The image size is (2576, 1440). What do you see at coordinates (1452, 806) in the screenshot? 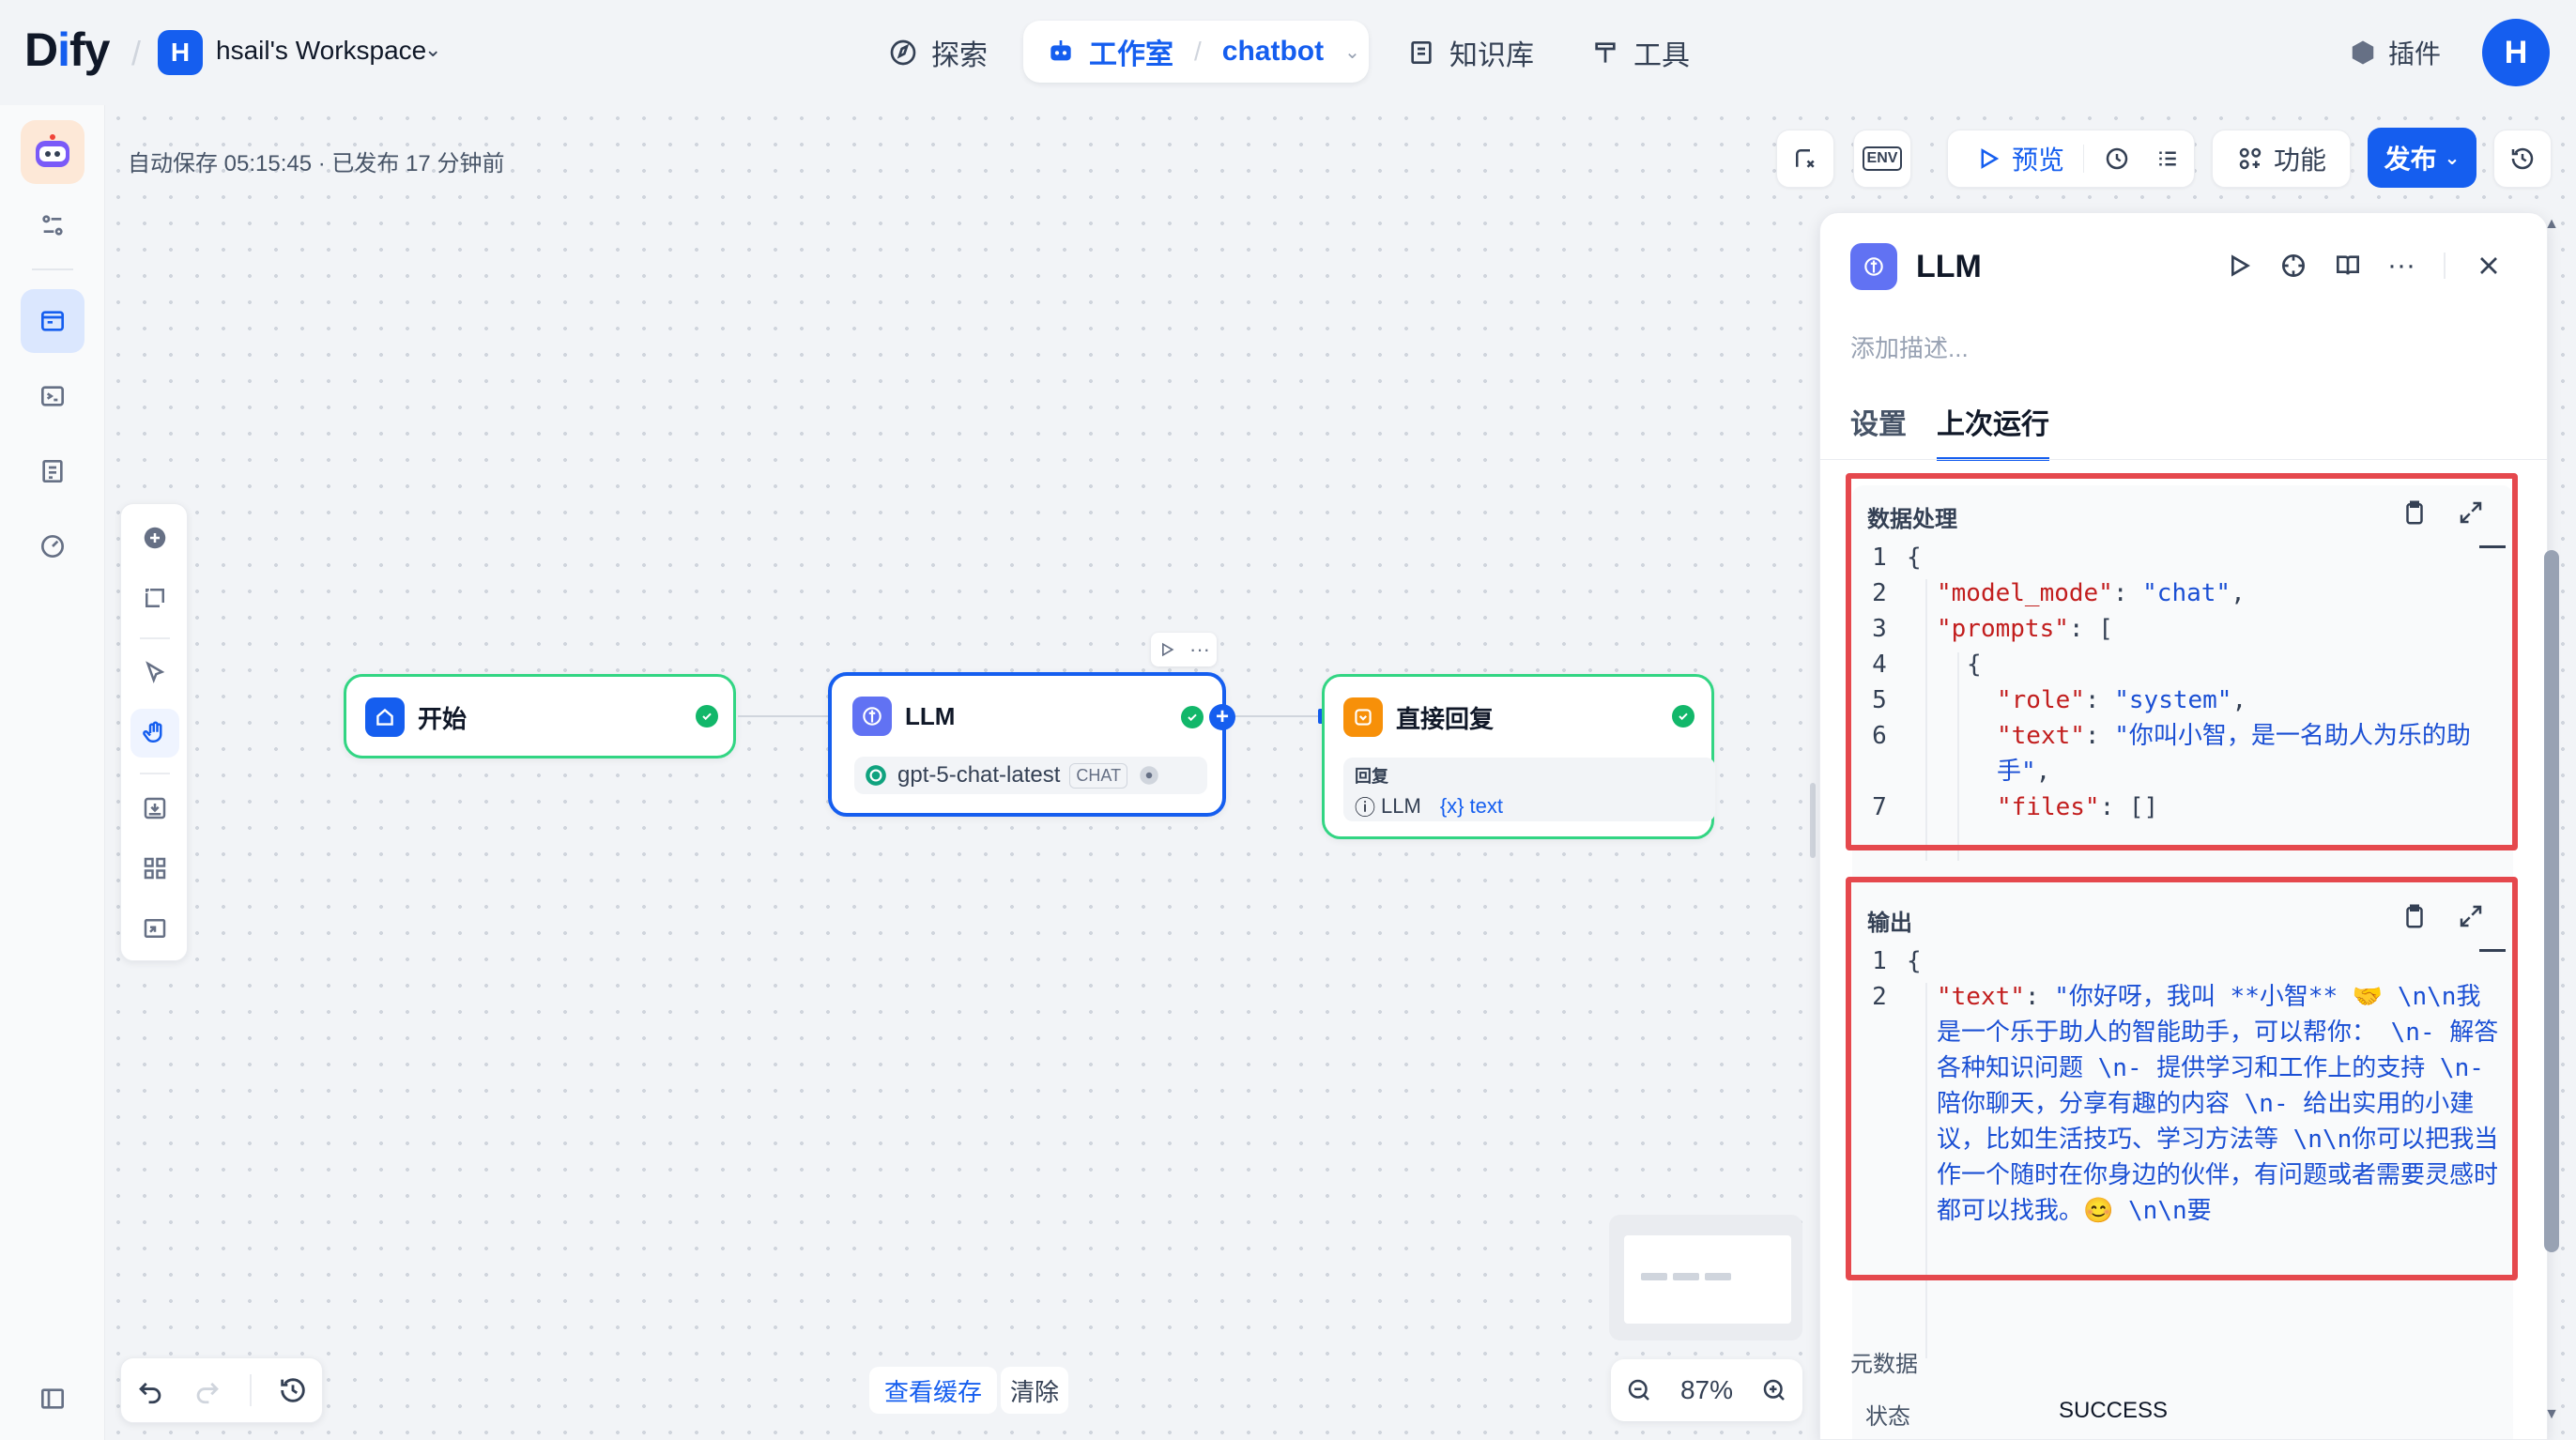
I see `variable-icon: {x}` at bounding box center [1452, 806].